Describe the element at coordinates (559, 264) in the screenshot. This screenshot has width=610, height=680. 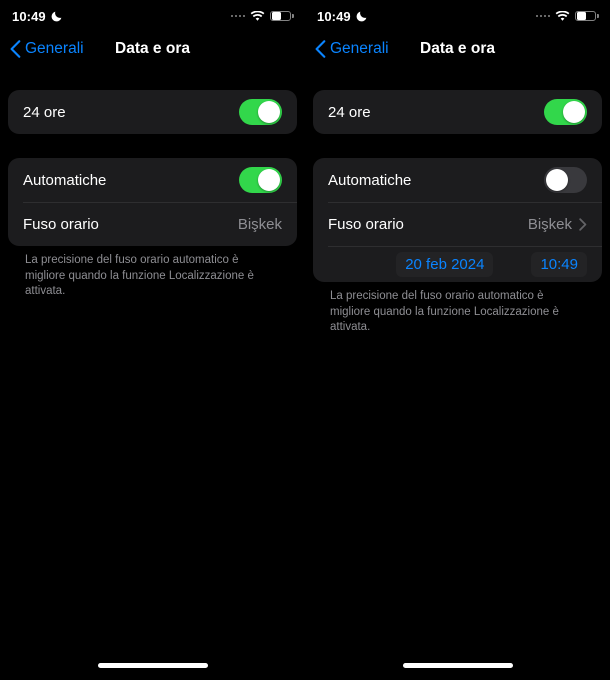
I see `time-picker-button: 10:49` at that location.